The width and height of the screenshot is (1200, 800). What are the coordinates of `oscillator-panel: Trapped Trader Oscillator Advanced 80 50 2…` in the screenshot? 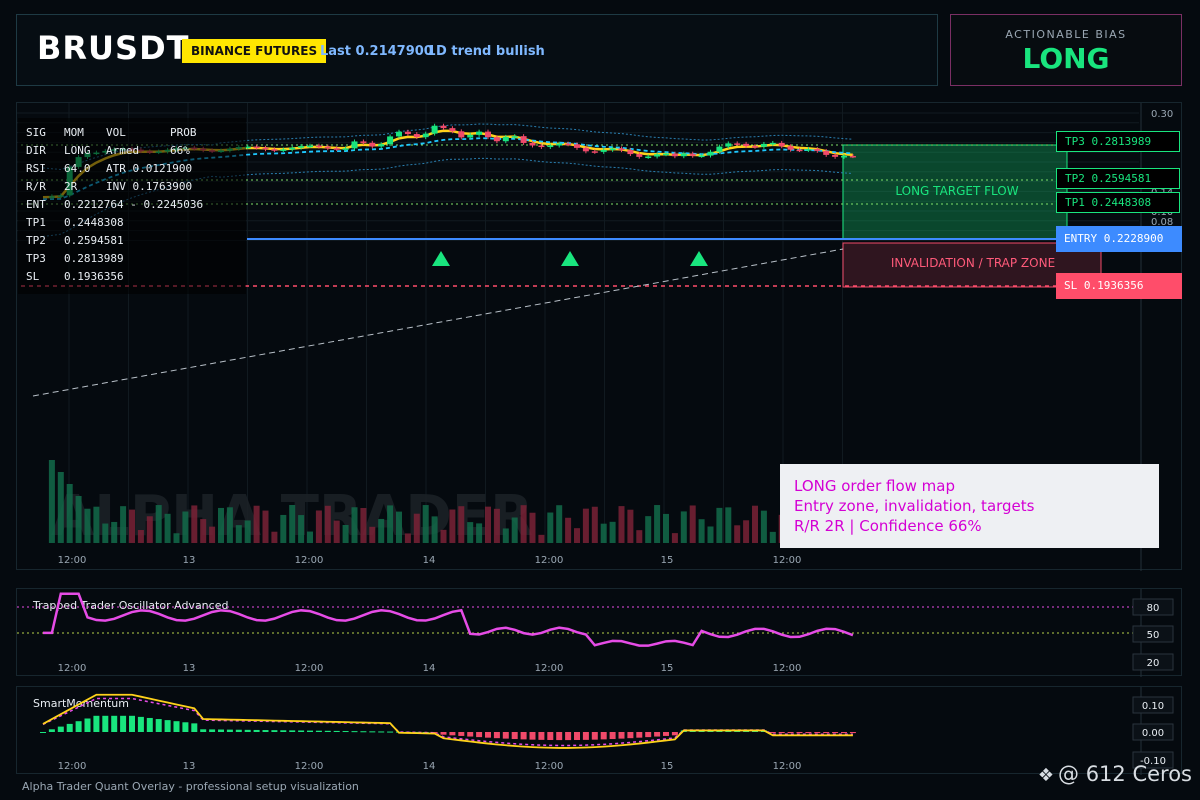 It's located at (599, 632).